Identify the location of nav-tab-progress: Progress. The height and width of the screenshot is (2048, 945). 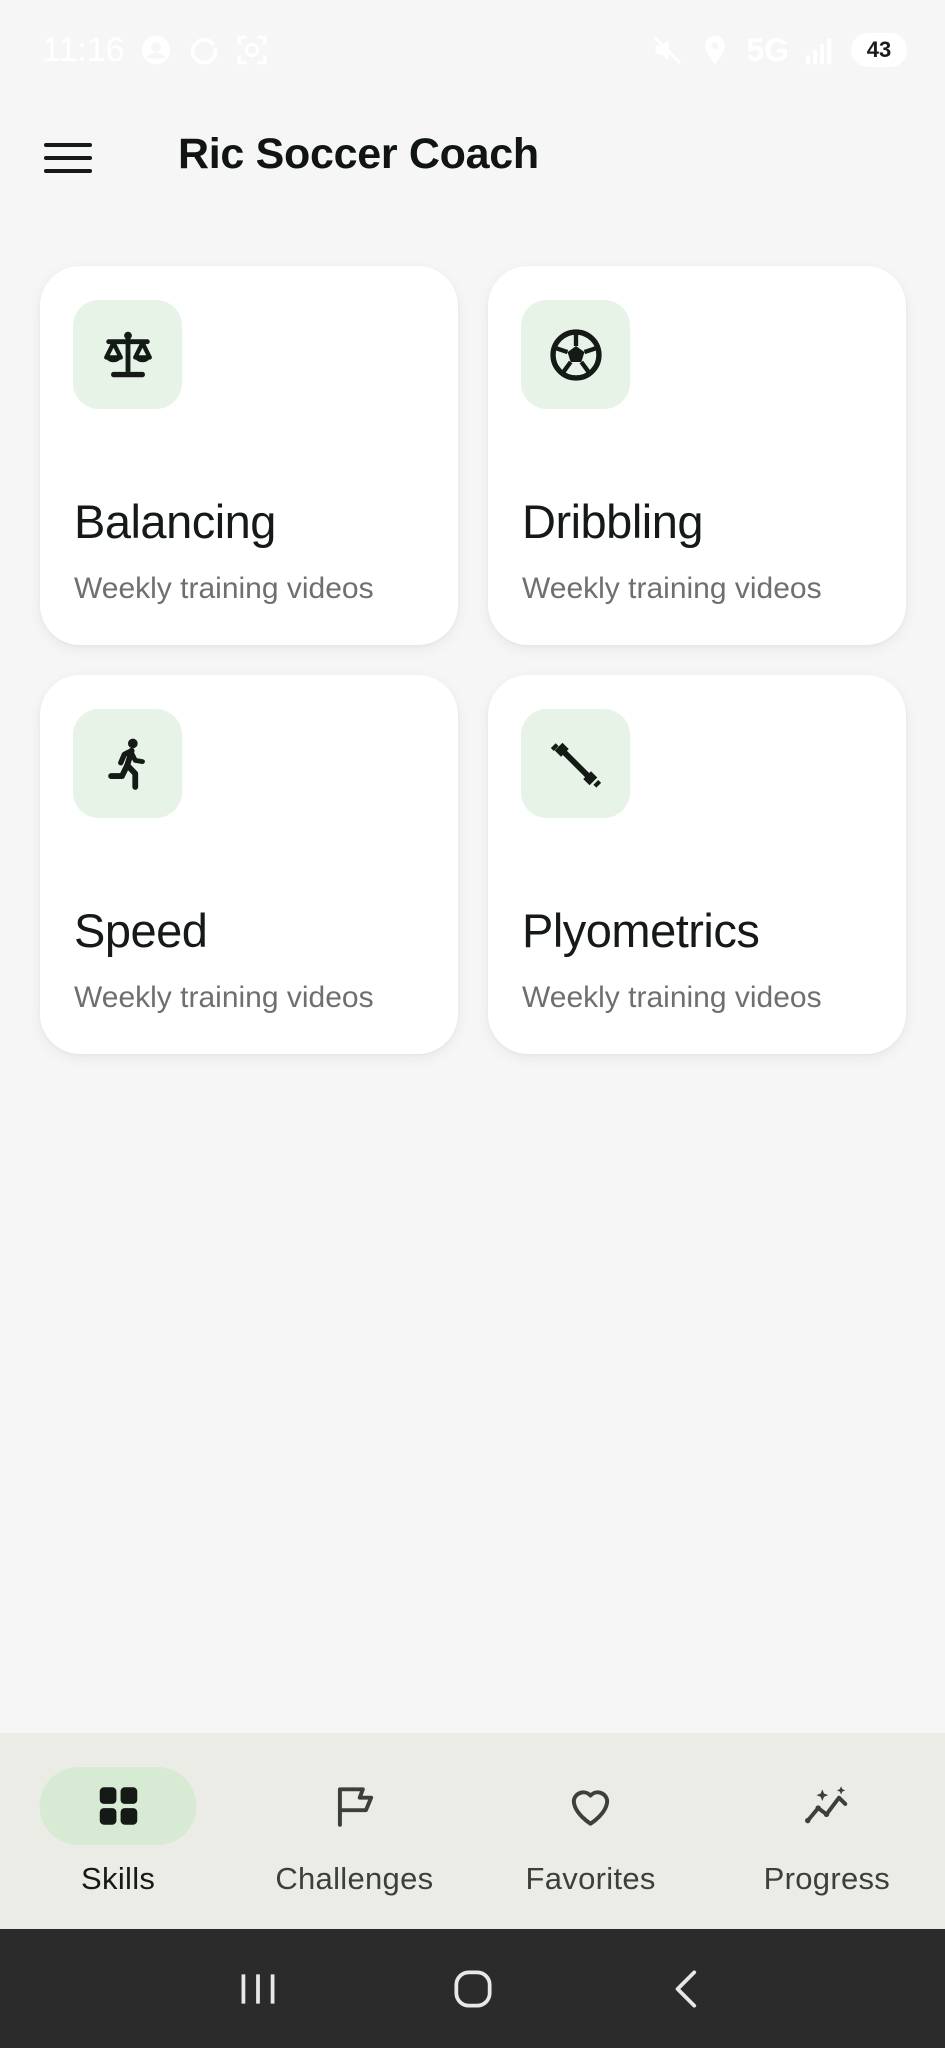
(827, 1831).